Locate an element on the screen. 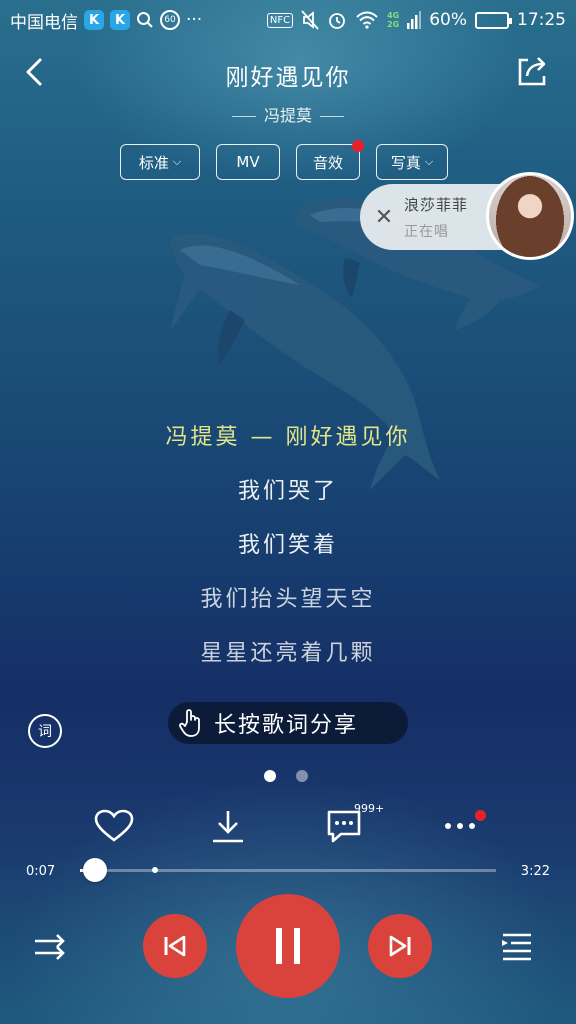 This screenshot has height=1024, width=576. lyric-line: 我们笑着 is located at coordinates (288, 555).